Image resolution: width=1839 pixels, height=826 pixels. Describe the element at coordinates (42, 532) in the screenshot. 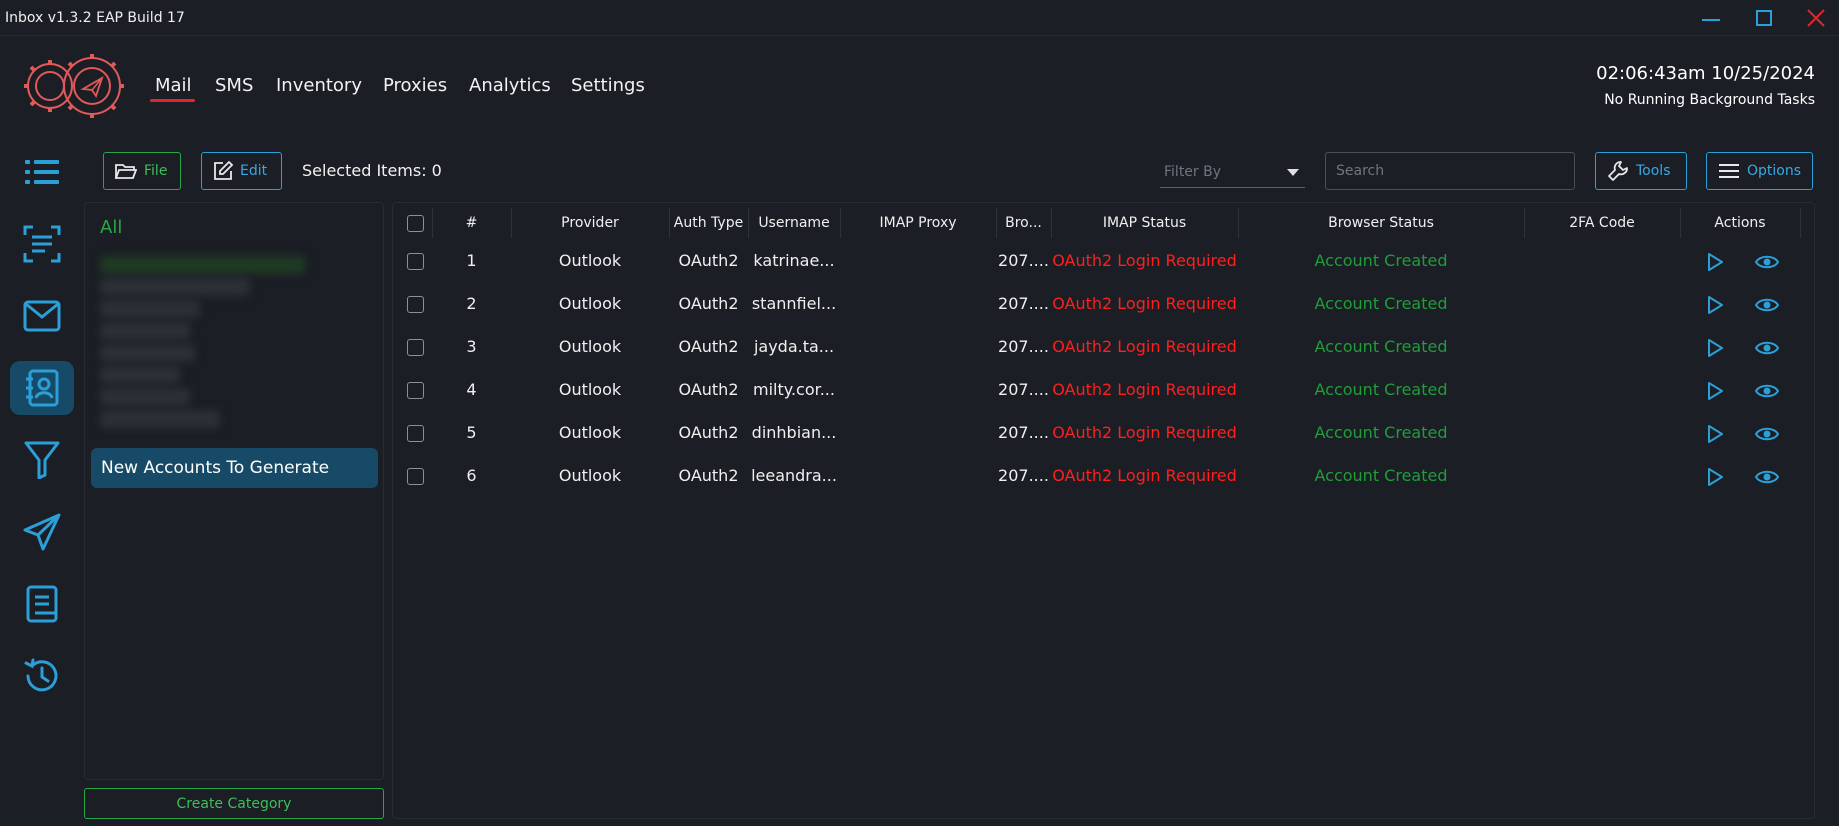

I see `rail-send-button` at that location.